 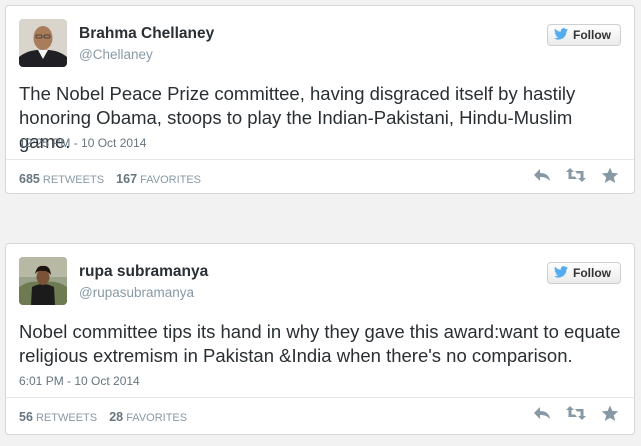 What do you see at coordinates (82, 143) in the screenshot?
I see `tweet-timestamp: 12:25 PM - 10 Oct 2014` at bounding box center [82, 143].